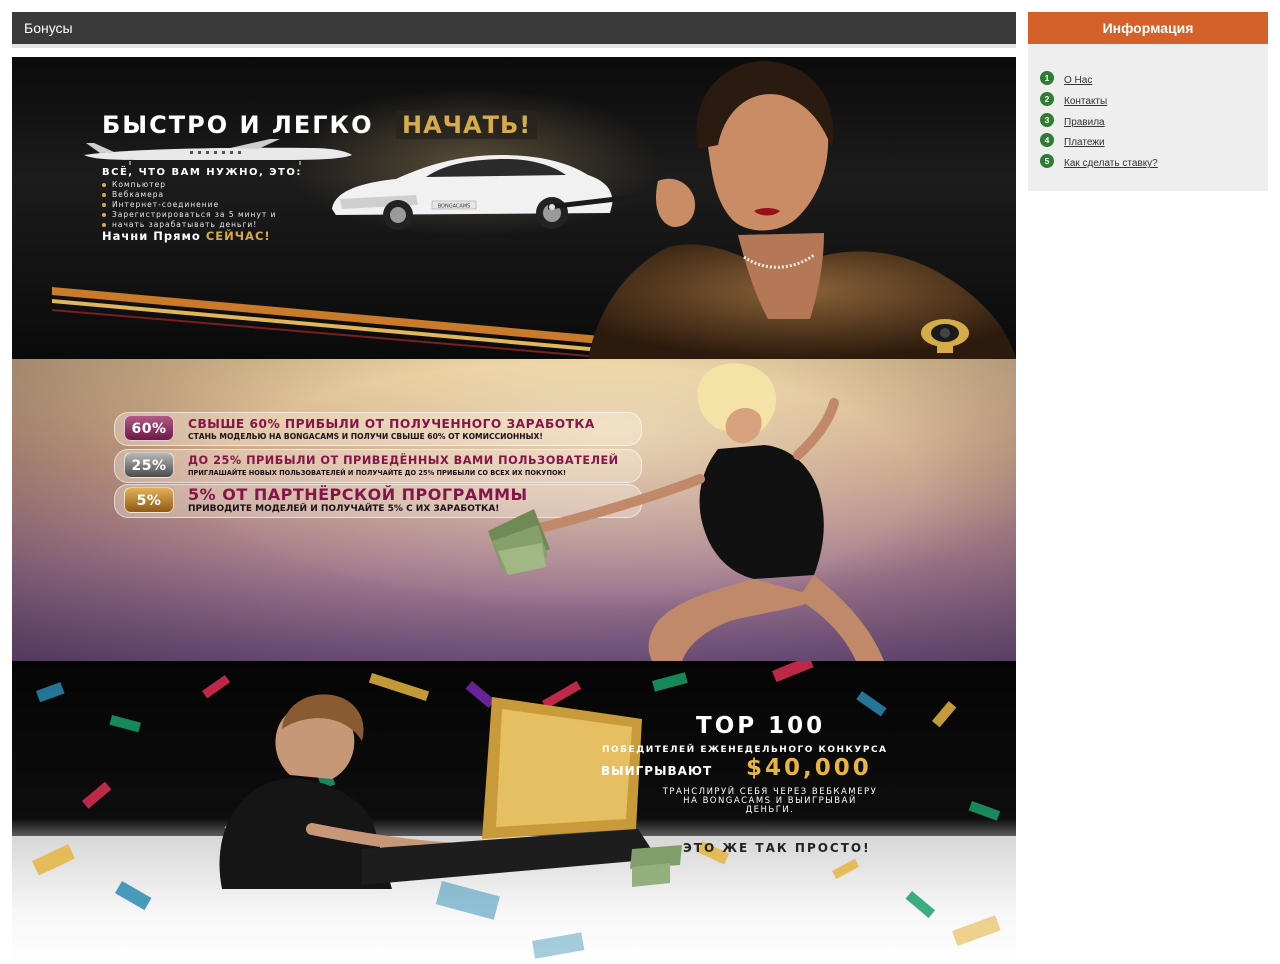 Image resolution: width=1280 pixels, height=964 pixels. Describe the element at coordinates (1148, 80) in the screenshot. I see `info-item-about: 1 О Нас` at that location.